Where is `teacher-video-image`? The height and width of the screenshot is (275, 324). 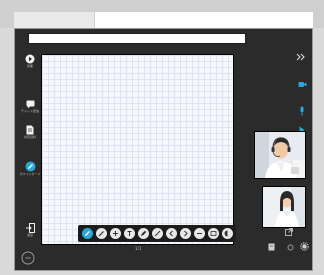 teacher-video-image is located at coordinates (280, 155).